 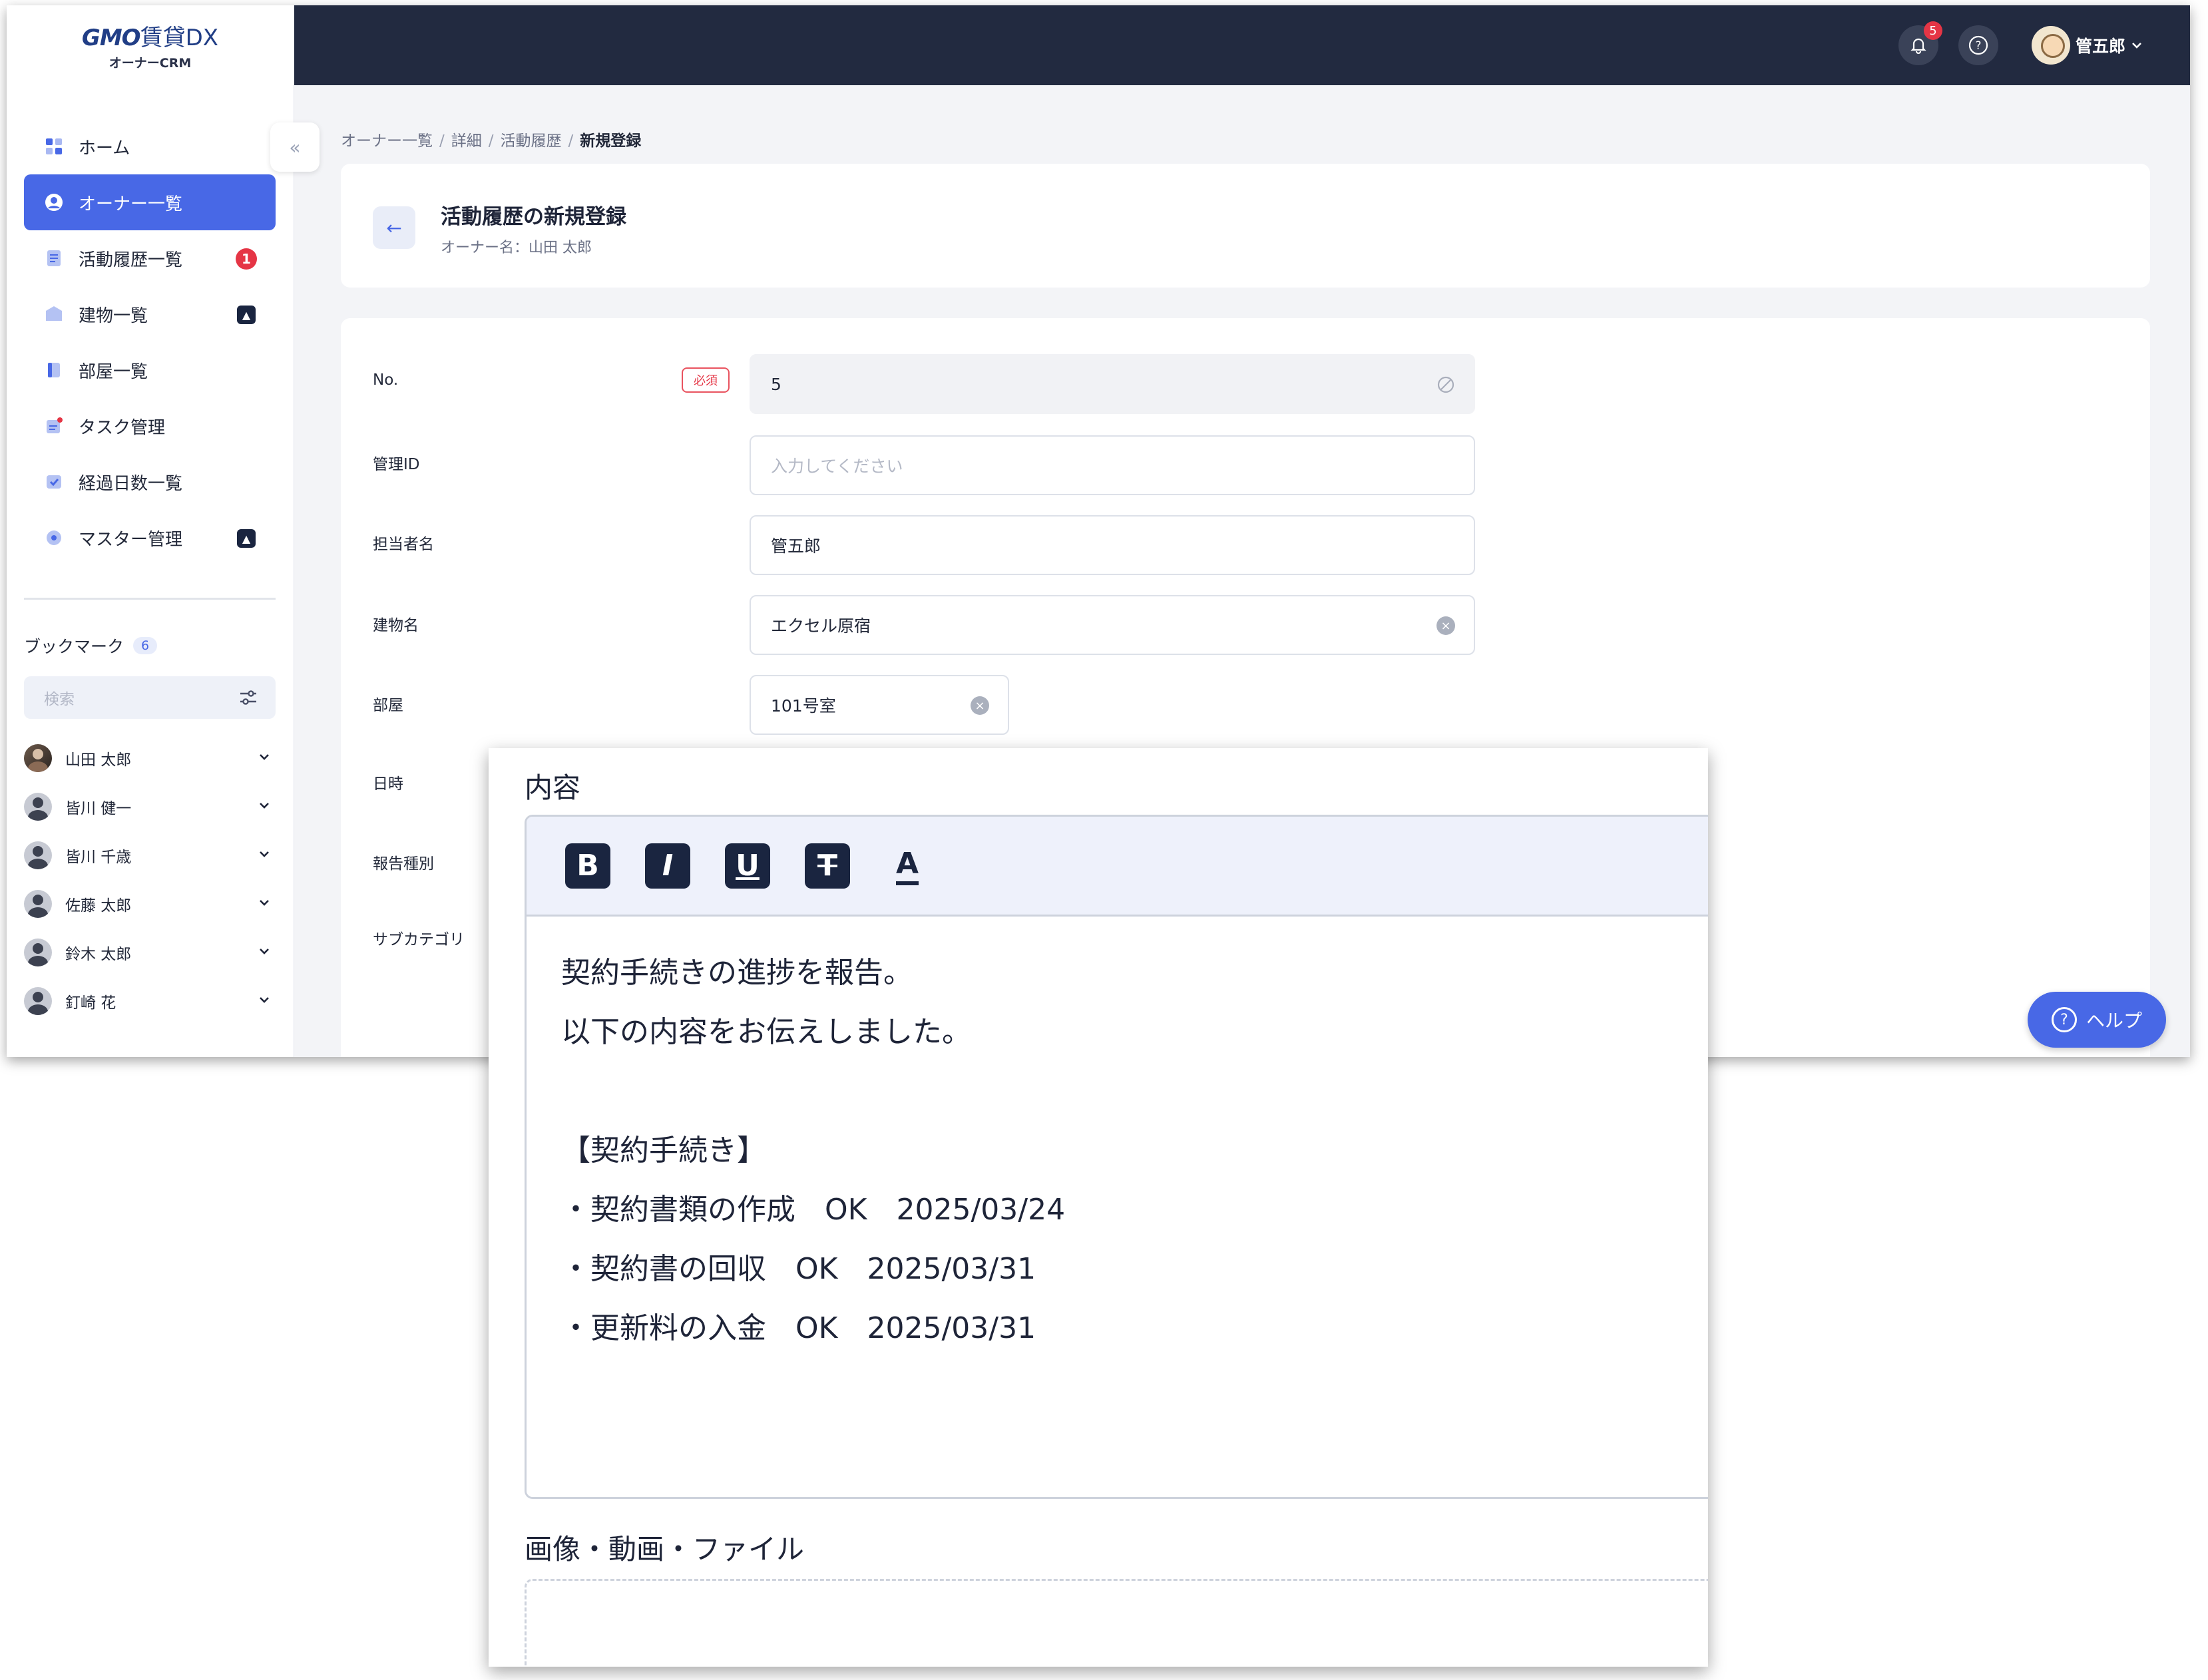 I want to click on breadcrumb: オーナー一覧 / 詳細 / 活動履歴 / 新規登録, so click(x=491, y=139).